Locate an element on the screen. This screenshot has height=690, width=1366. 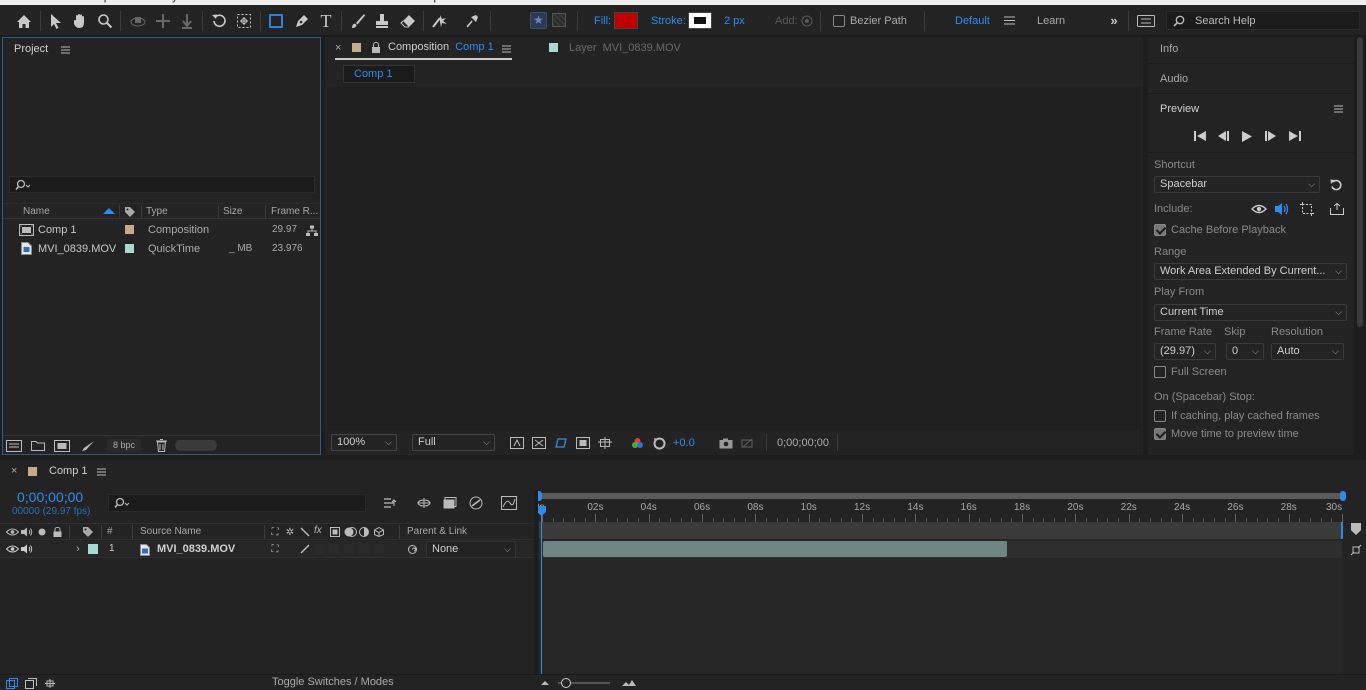
home-icon is located at coordinates (24, 21).